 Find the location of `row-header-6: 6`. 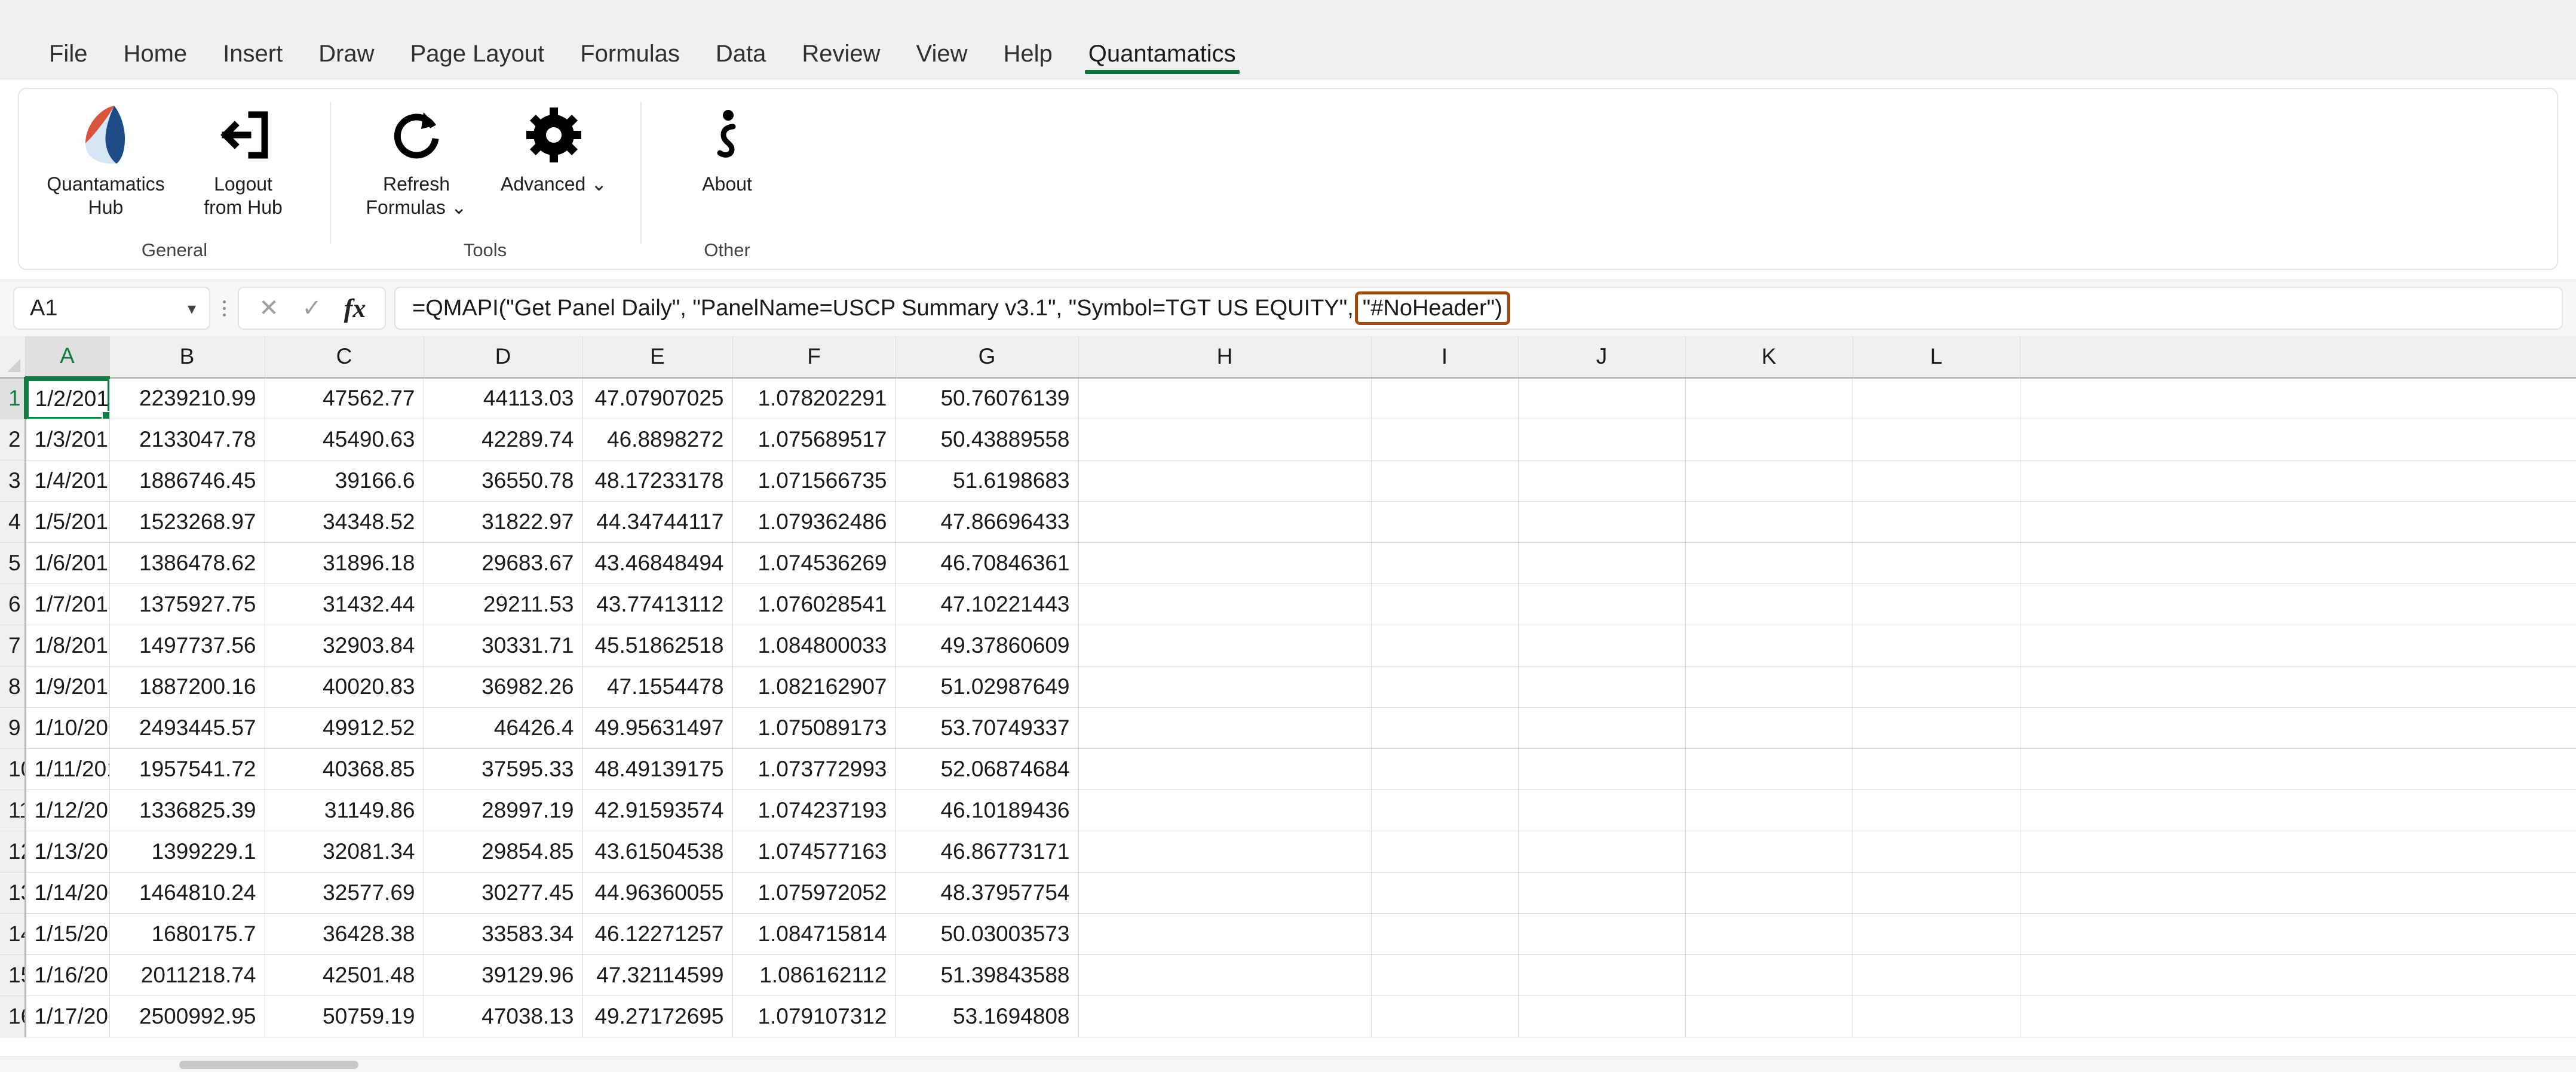

row-header-6: 6 is located at coordinates (13, 604).